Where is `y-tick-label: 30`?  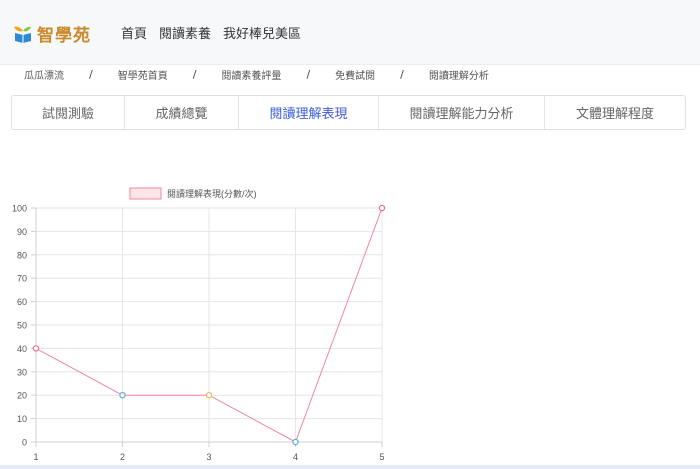 y-tick-label: 30 is located at coordinates (22, 372).